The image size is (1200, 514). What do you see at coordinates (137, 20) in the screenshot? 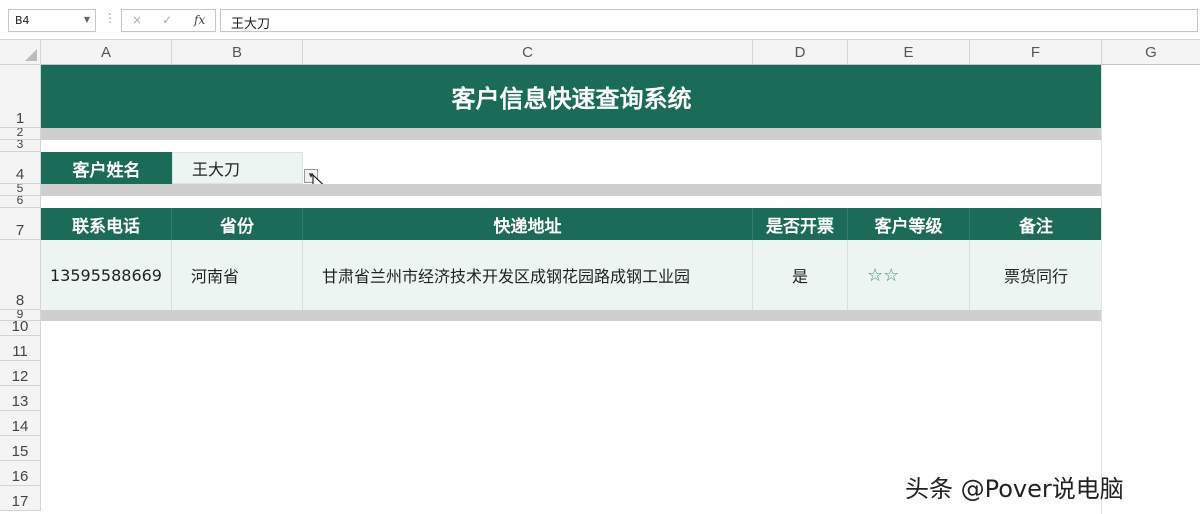
I see `cancel-icon: ×` at bounding box center [137, 20].